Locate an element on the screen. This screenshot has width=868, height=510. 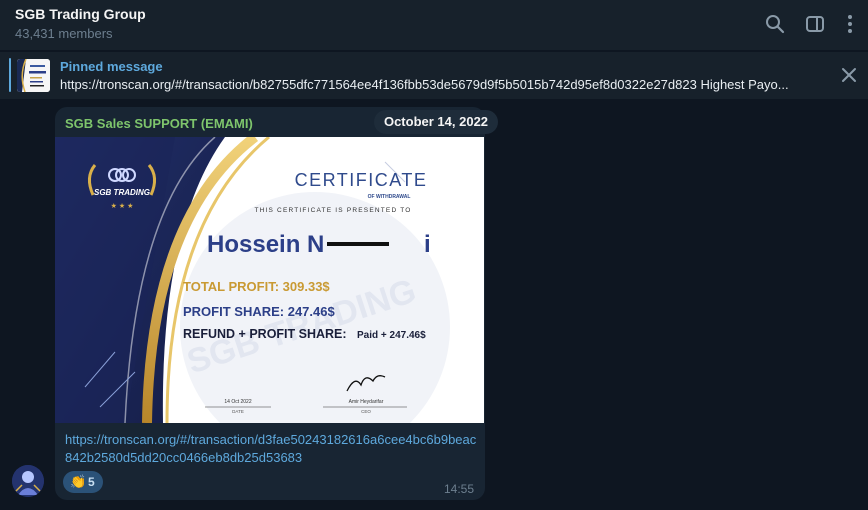
chat-header: SGB Trading Group 43,431 members is located at coordinates (434, 25).